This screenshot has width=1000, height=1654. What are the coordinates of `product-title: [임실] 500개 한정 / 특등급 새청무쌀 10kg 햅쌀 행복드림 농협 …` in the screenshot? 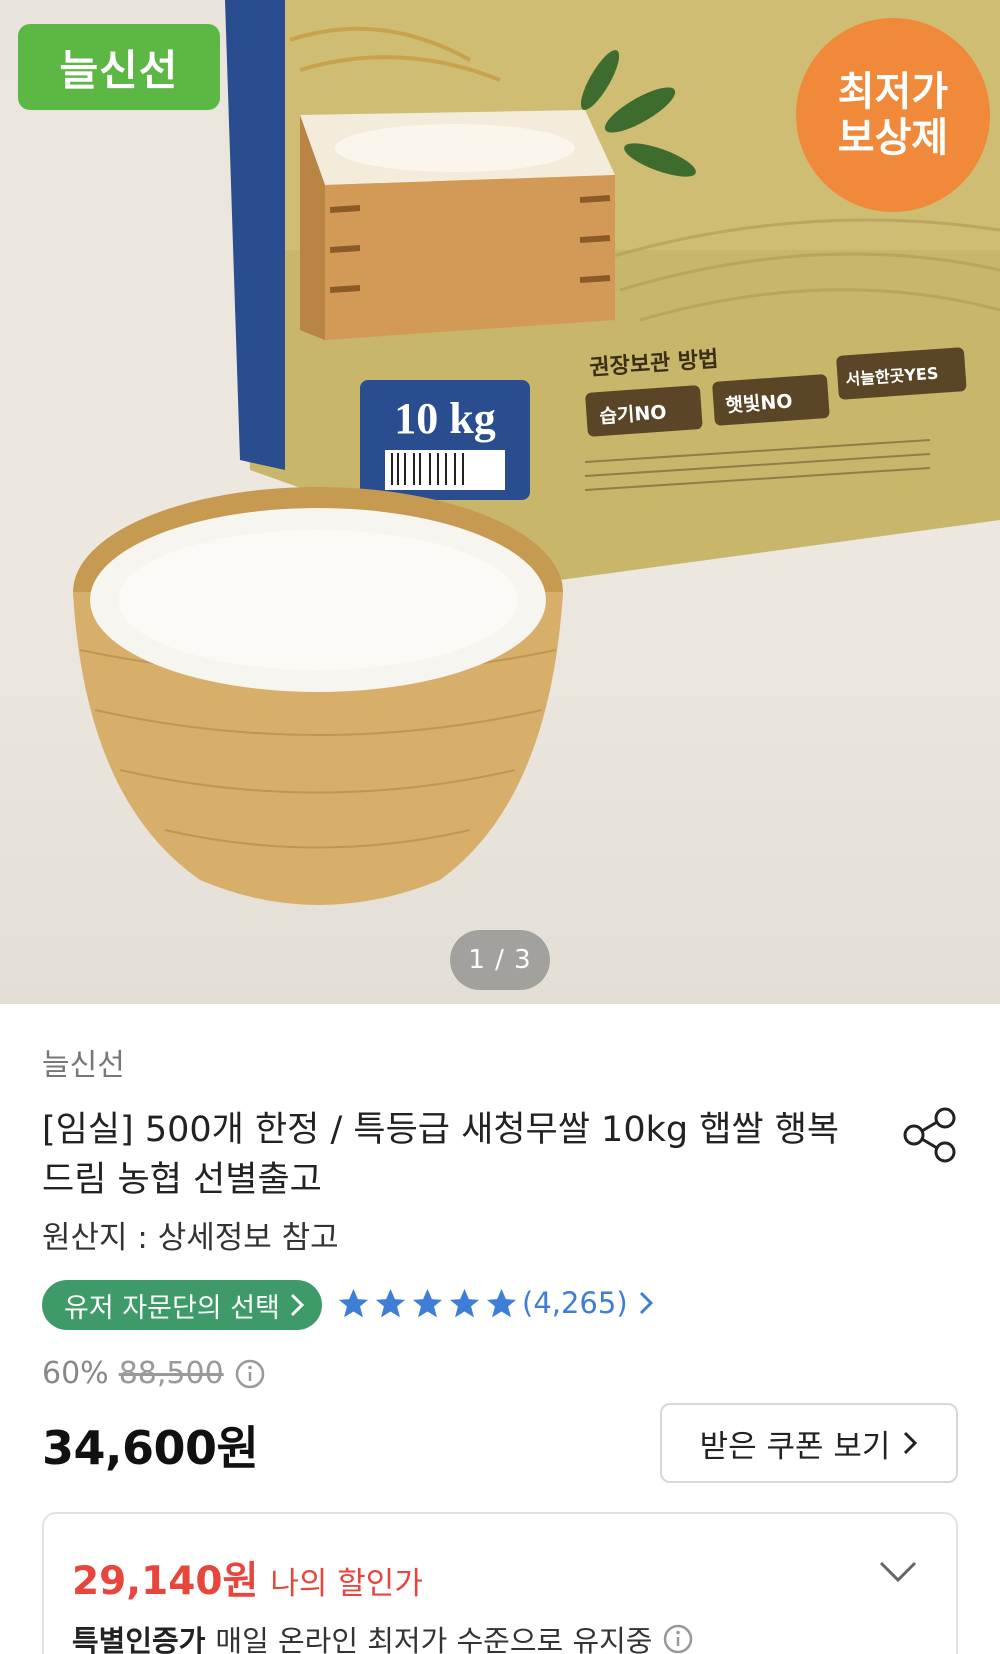 It's located at (441, 1155).